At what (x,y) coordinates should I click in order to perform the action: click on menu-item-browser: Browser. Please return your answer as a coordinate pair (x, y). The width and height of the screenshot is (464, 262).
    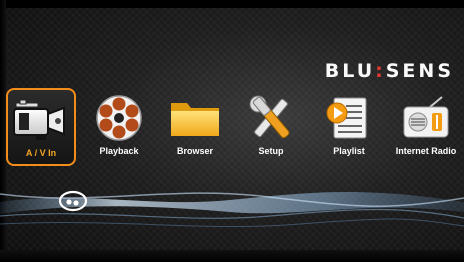
    Looking at the image, I should click on (195, 127).